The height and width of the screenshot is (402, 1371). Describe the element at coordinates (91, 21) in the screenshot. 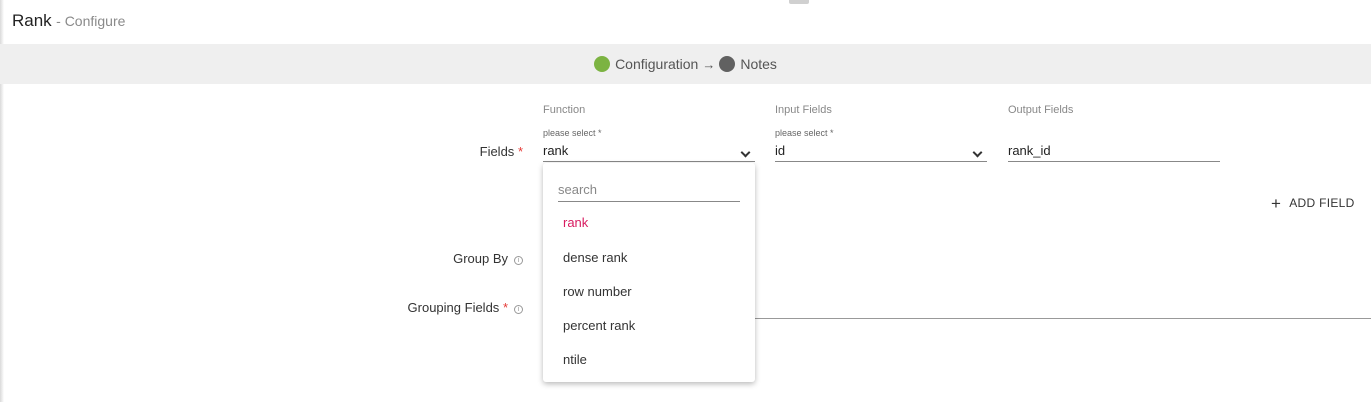

I see `title-subtitle: - Configure` at that location.